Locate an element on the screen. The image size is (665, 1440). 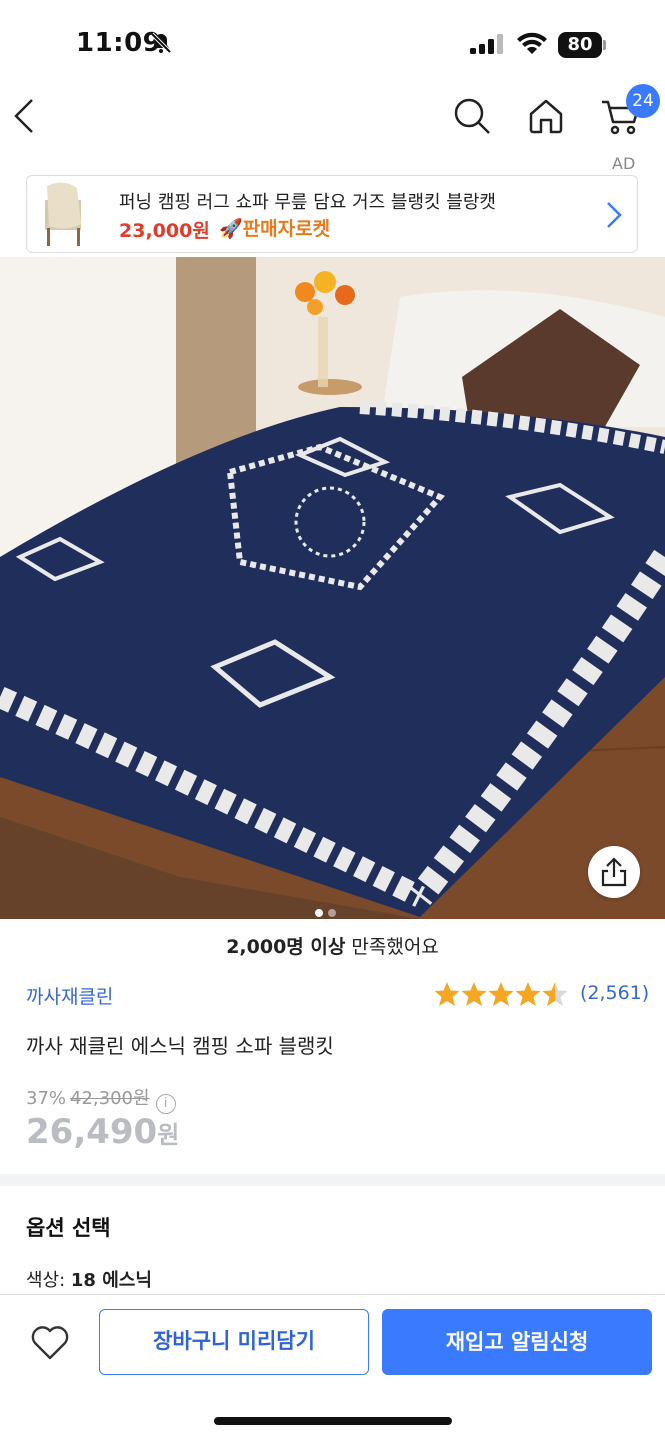
ad-title: 퍼닝 캠핑 러그 쇼파 무릎 담요 거즈 블랭킷 블랑캣 is located at coordinates (307, 202).